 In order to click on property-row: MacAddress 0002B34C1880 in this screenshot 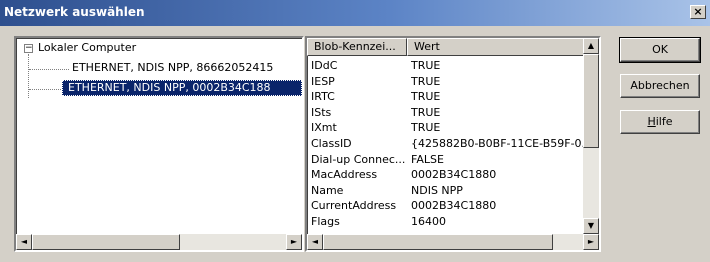, I will do `click(446, 174)`.